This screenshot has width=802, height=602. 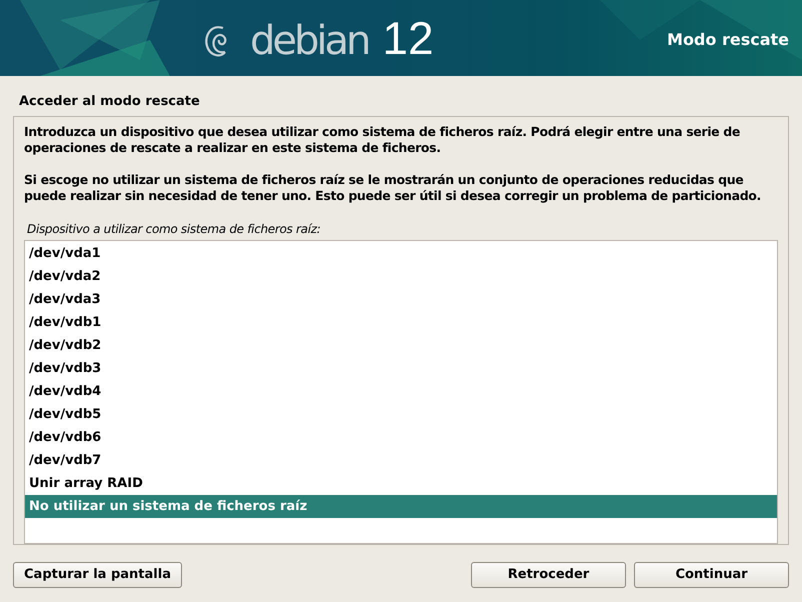 I want to click on list-label: Dispositivo a utilizar como sistema de ficheros raíz:, so click(x=174, y=229).